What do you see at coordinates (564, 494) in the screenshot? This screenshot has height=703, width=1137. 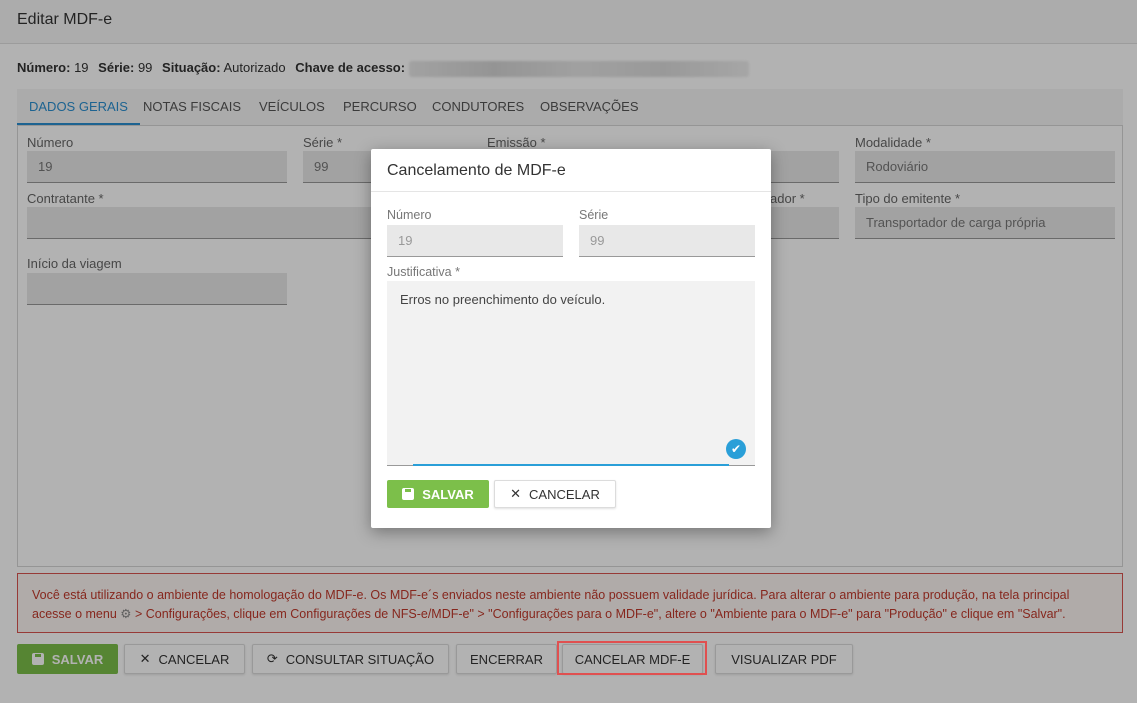 I see `modal-cancelar-label: CANCELAR` at bounding box center [564, 494].